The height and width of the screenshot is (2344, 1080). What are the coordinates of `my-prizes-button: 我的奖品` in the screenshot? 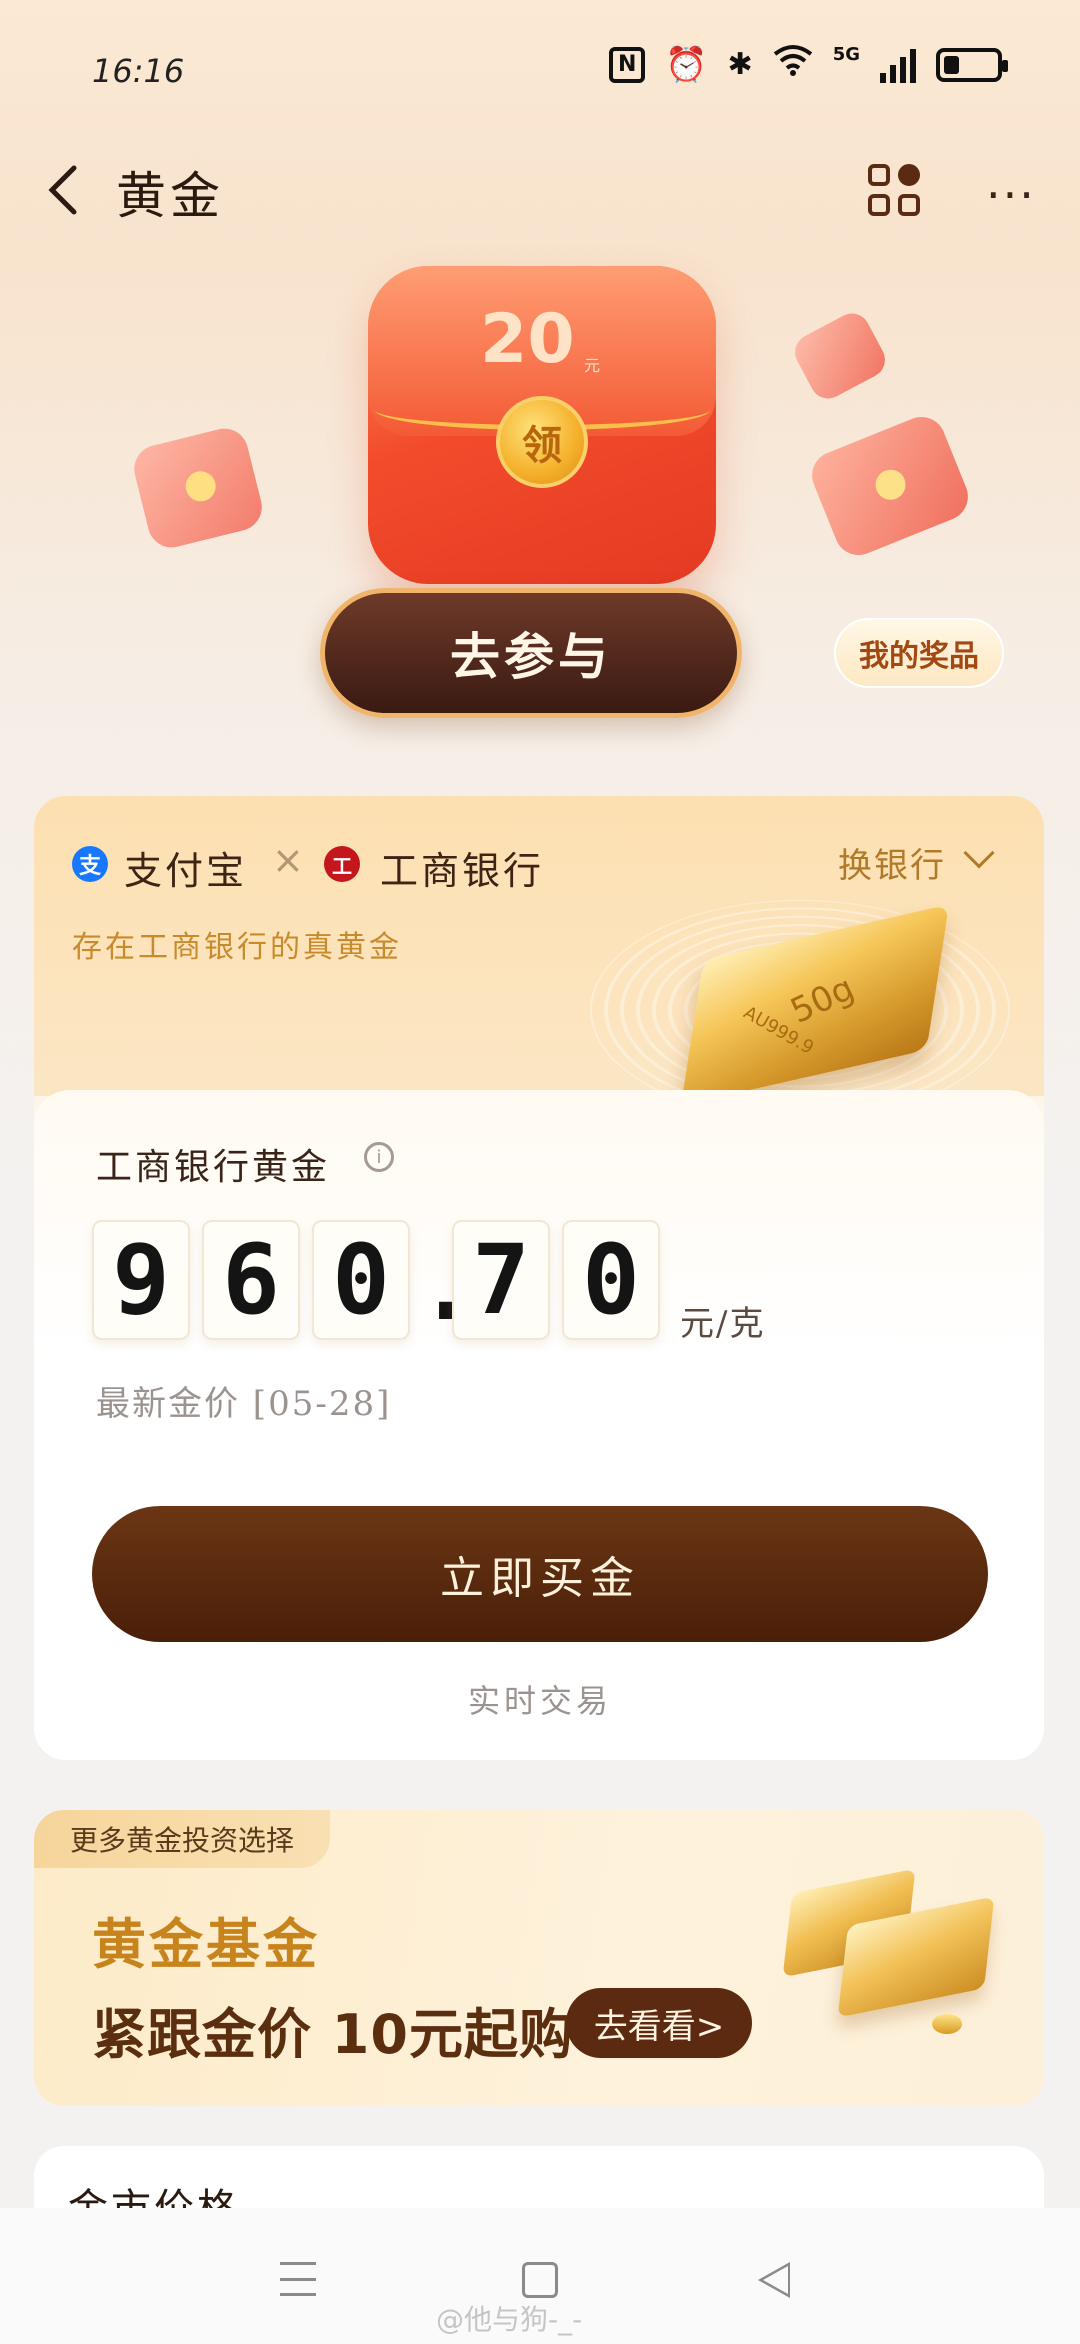 It's located at (919, 653).